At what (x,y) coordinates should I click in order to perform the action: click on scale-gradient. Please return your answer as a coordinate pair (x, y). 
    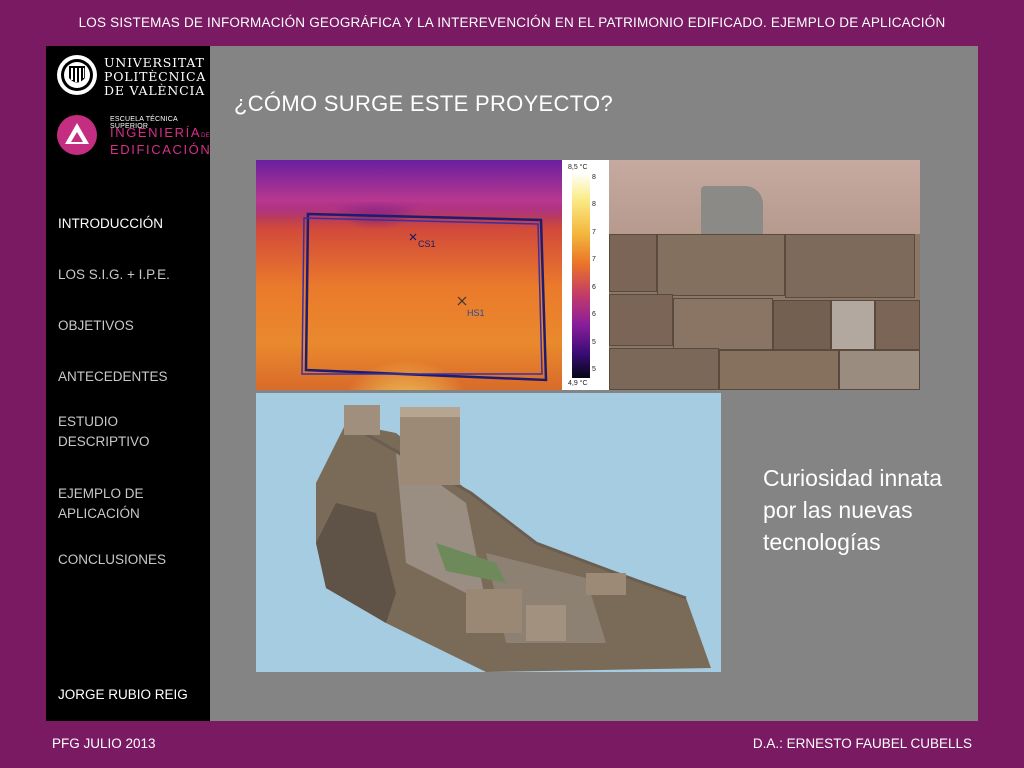
    Looking at the image, I should click on (581, 275).